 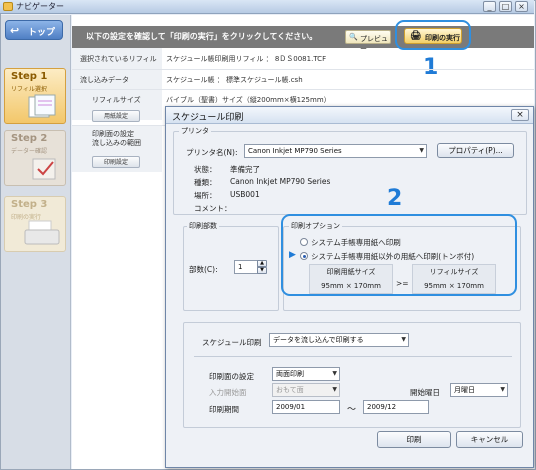 What do you see at coordinates (116, 116) in the screenshot?
I see `paper-setup-button: 用紙設定` at bounding box center [116, 116].